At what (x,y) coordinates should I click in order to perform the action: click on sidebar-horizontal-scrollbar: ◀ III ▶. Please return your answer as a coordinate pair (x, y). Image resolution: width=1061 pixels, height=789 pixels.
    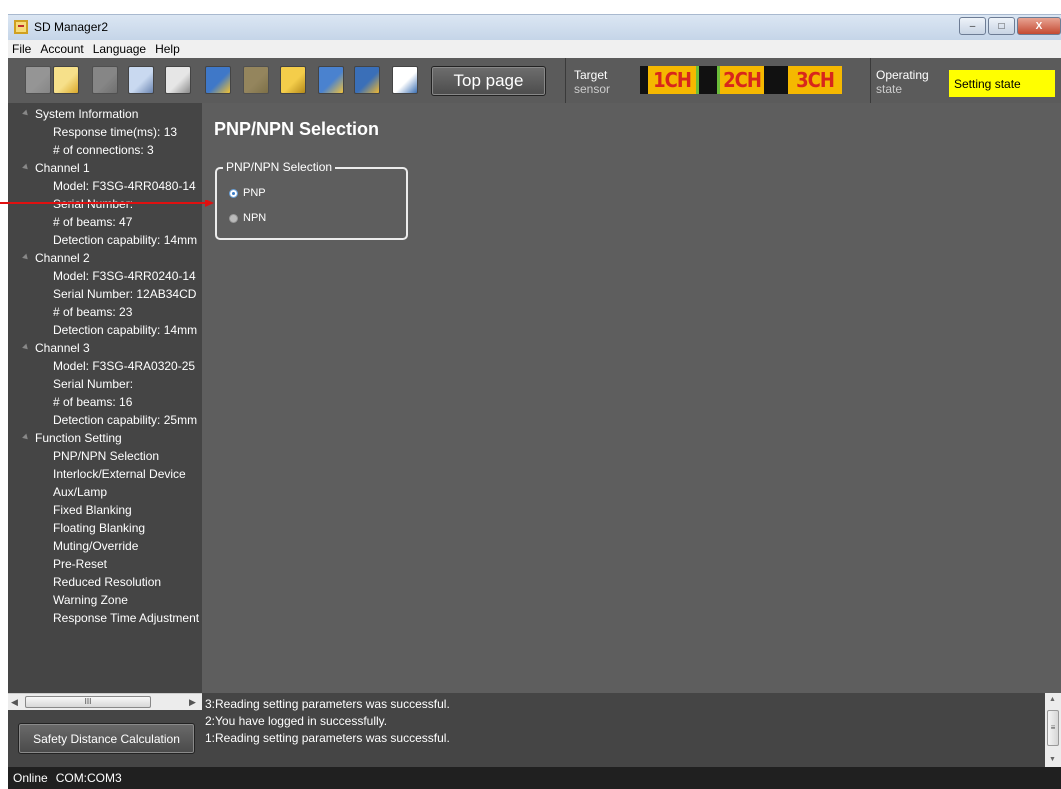
    Looking at the image, I should click on (105, 701).